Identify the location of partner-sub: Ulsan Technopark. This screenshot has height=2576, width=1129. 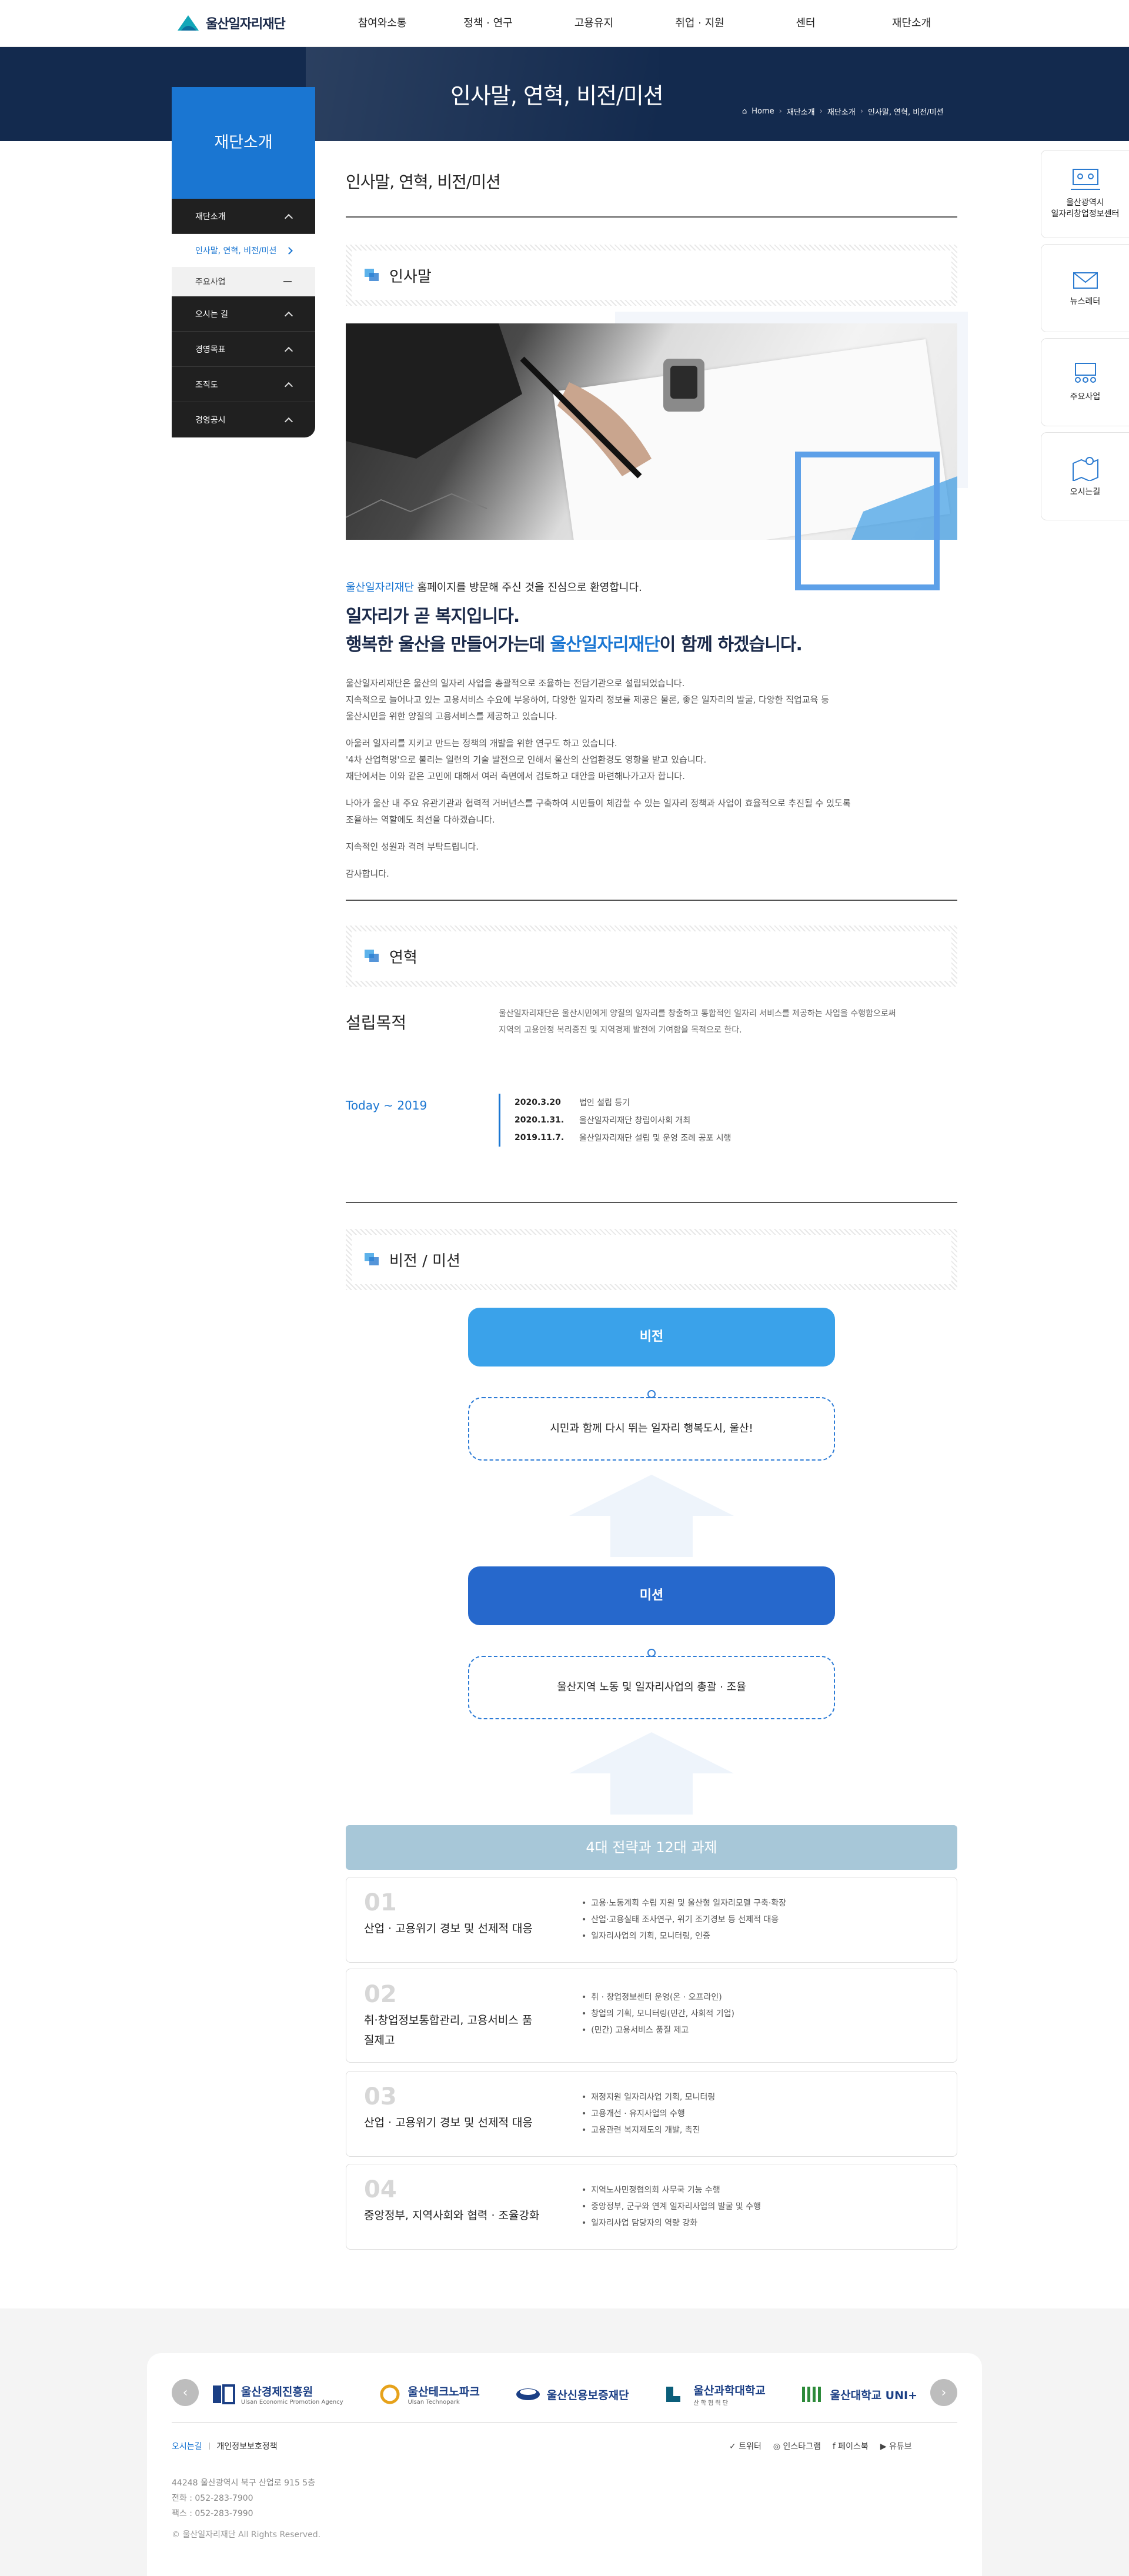
(433, 2402).